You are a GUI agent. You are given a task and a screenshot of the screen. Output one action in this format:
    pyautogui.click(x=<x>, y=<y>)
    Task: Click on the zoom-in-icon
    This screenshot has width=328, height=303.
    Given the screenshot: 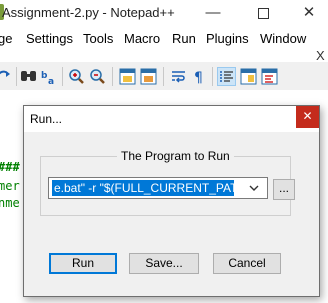 What is the action you would take?
    pyautogui.click(x=76, y=76)
    